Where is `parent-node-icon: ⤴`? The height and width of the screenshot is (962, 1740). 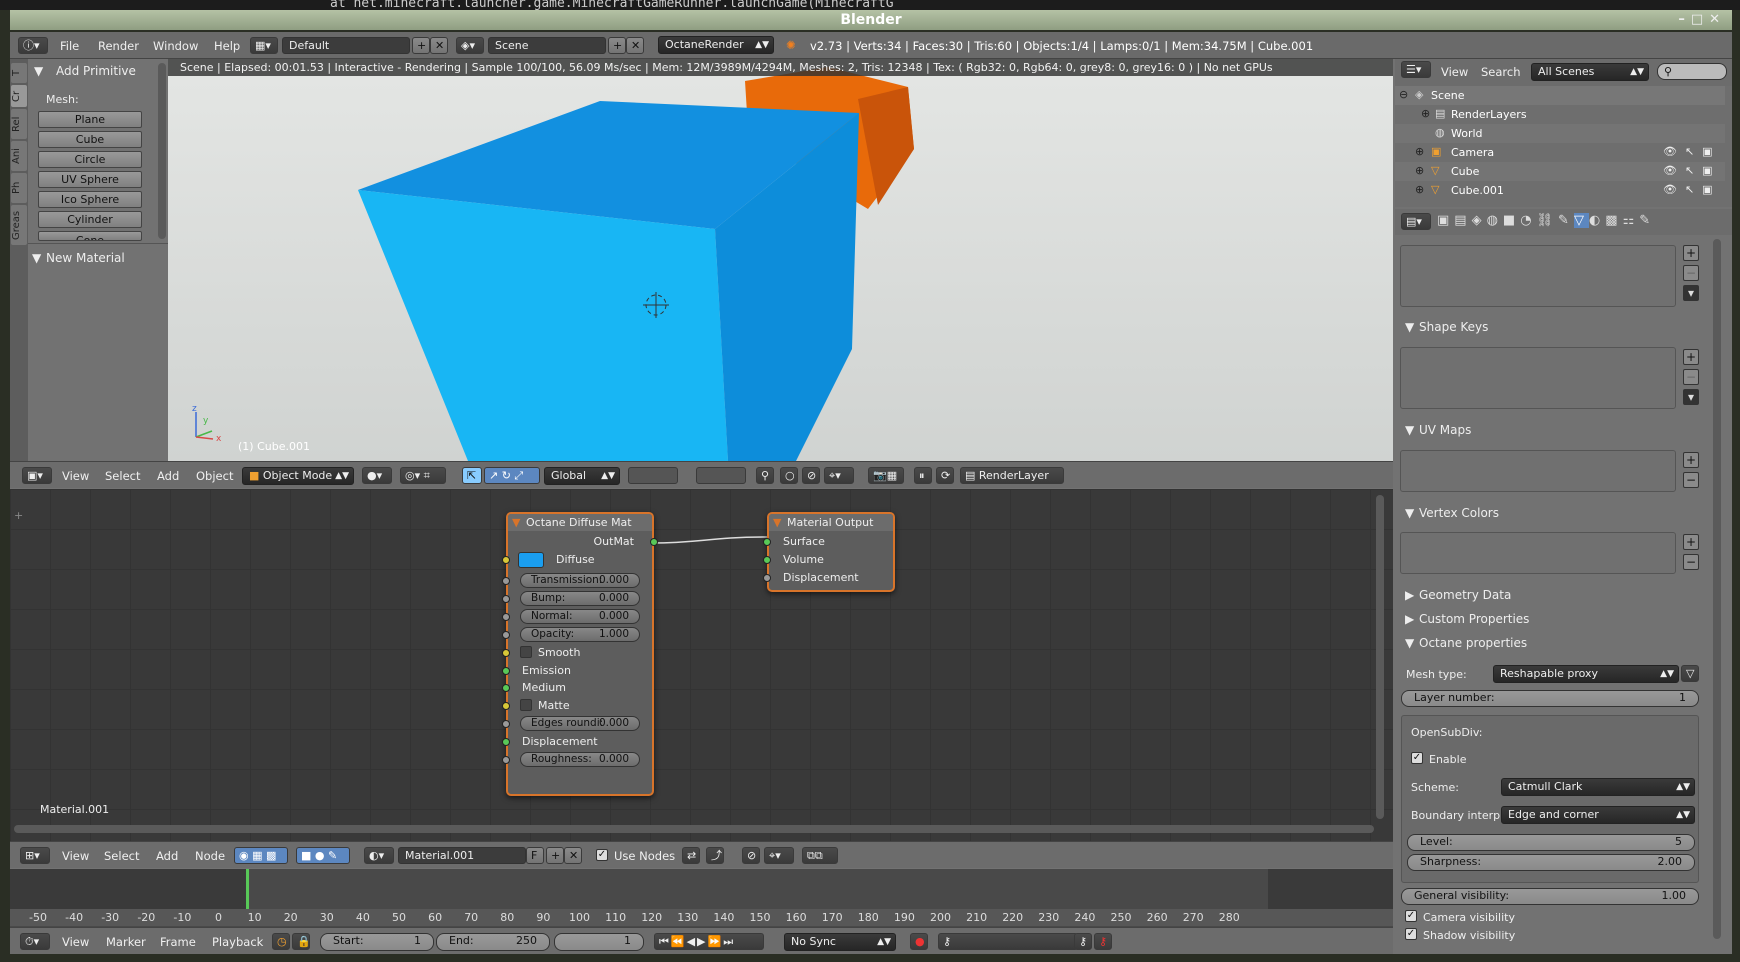 parent-node-icon: ⤴ is located at coordinates (715, 855).